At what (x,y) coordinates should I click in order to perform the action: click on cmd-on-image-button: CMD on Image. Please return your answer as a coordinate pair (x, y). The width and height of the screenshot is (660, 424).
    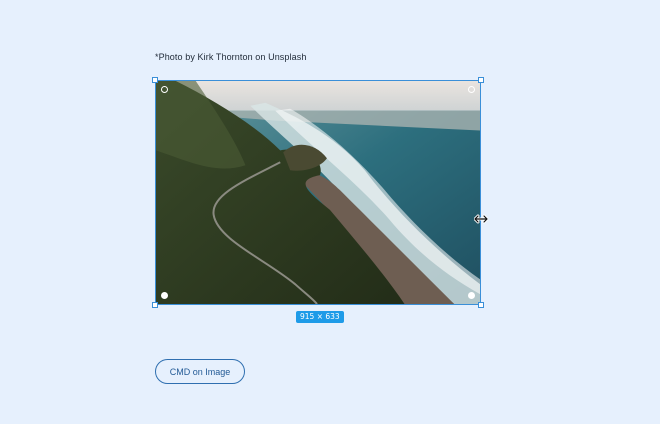
    Looking at the image, I should click on (200, 371).